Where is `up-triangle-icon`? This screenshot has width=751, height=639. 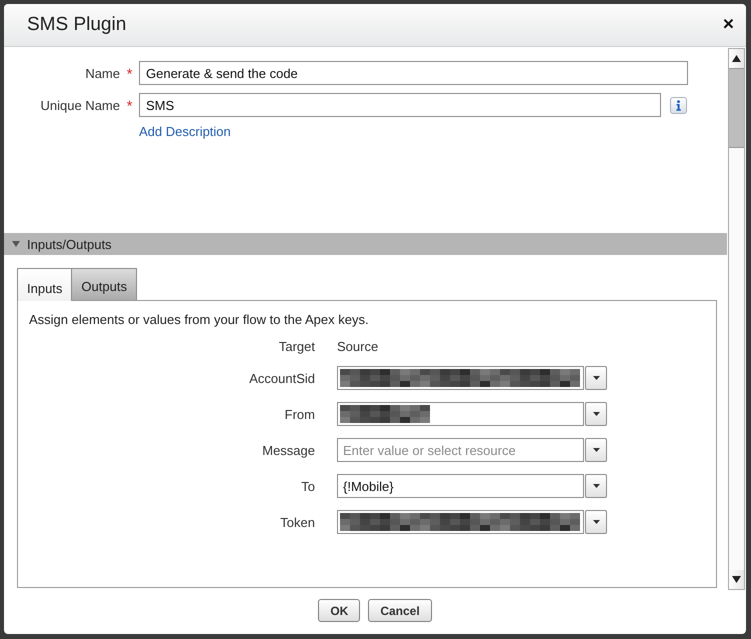 up-triangle-icon is located at coordinates (736, 58).